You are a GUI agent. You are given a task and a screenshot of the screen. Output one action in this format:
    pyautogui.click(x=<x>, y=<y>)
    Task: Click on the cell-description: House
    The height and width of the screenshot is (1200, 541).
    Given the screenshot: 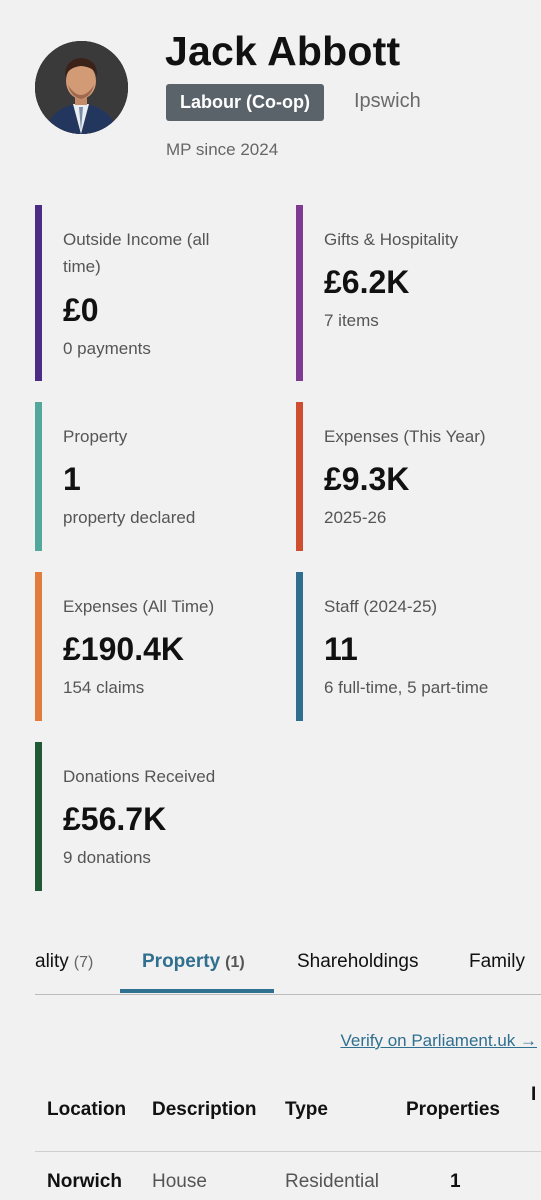 What is the action you would take?
    pyautogui.click(x=179, y=1181)
    